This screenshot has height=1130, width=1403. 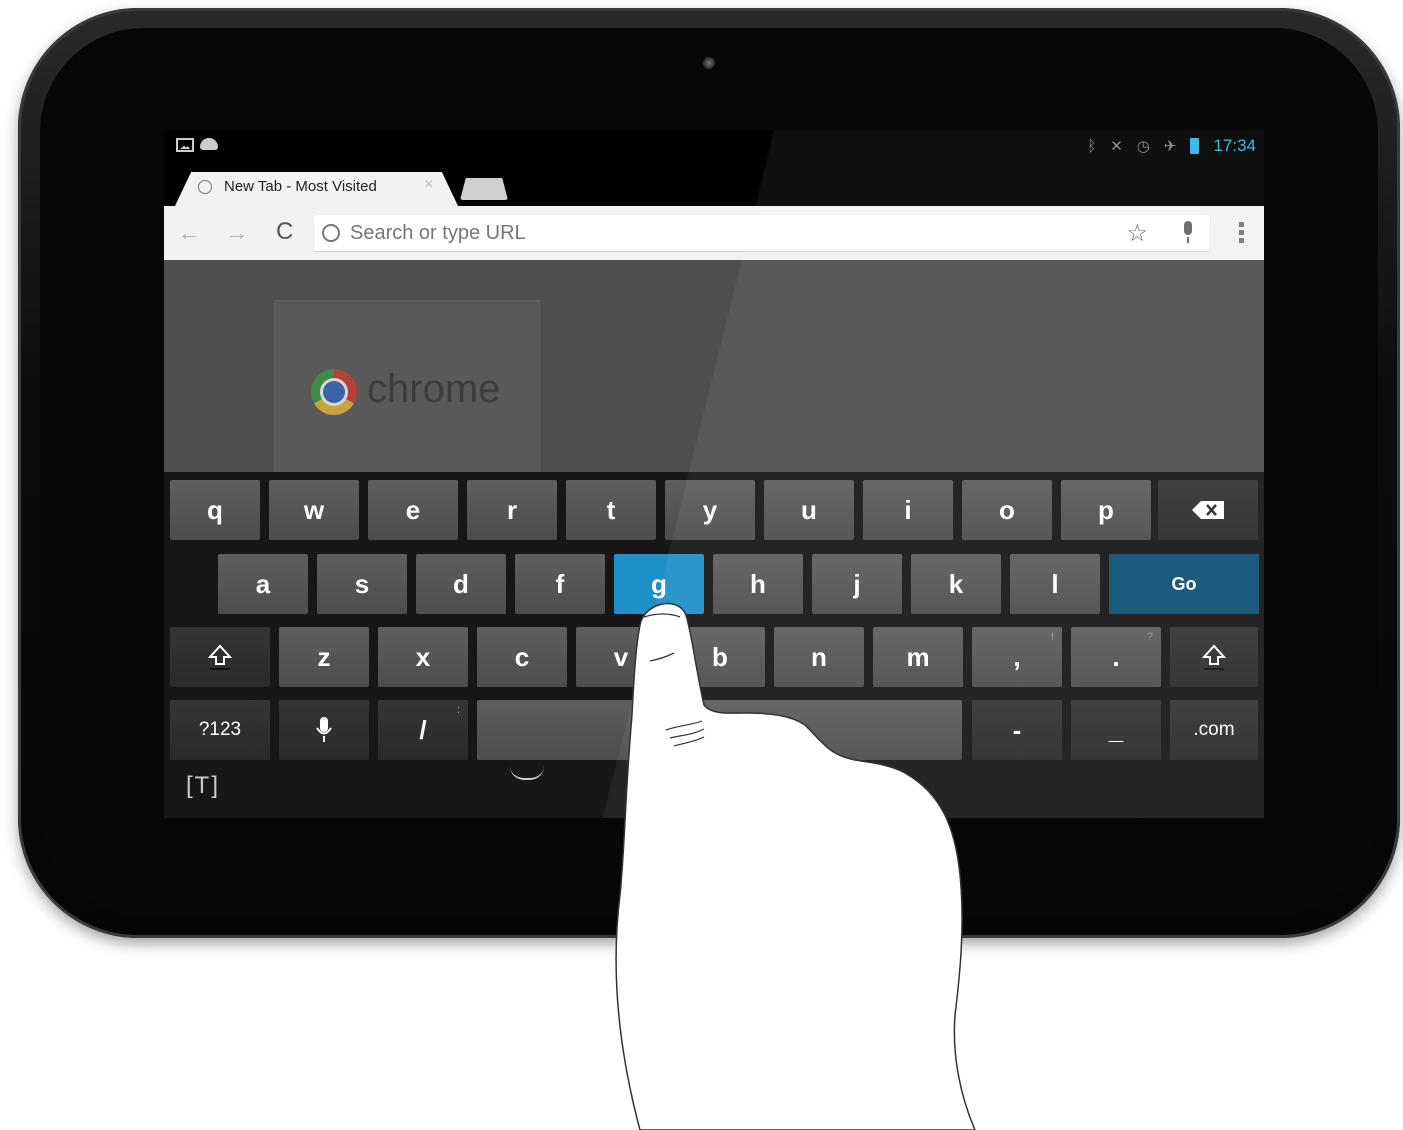 What do you see at coordinates (237, 233) in the screenshot?
I see `forward-icon: →` at bounding box center [237, 233].